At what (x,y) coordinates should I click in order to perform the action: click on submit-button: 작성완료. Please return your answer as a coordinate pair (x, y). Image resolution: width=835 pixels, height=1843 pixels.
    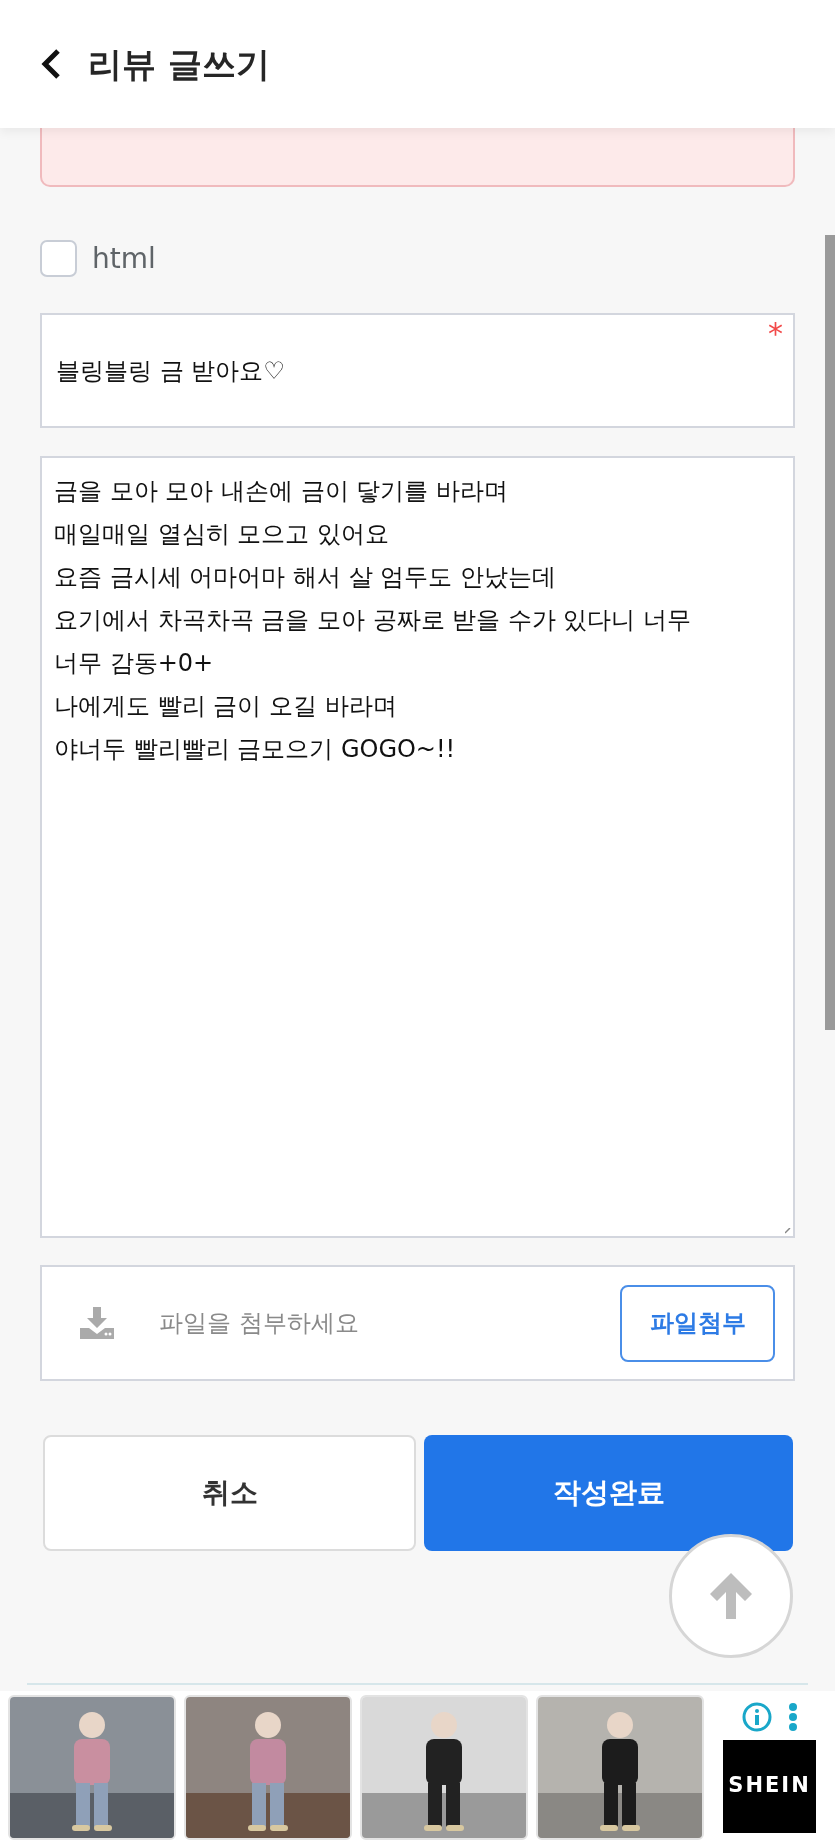
    Looking at the image, I should click on (608, 1493).